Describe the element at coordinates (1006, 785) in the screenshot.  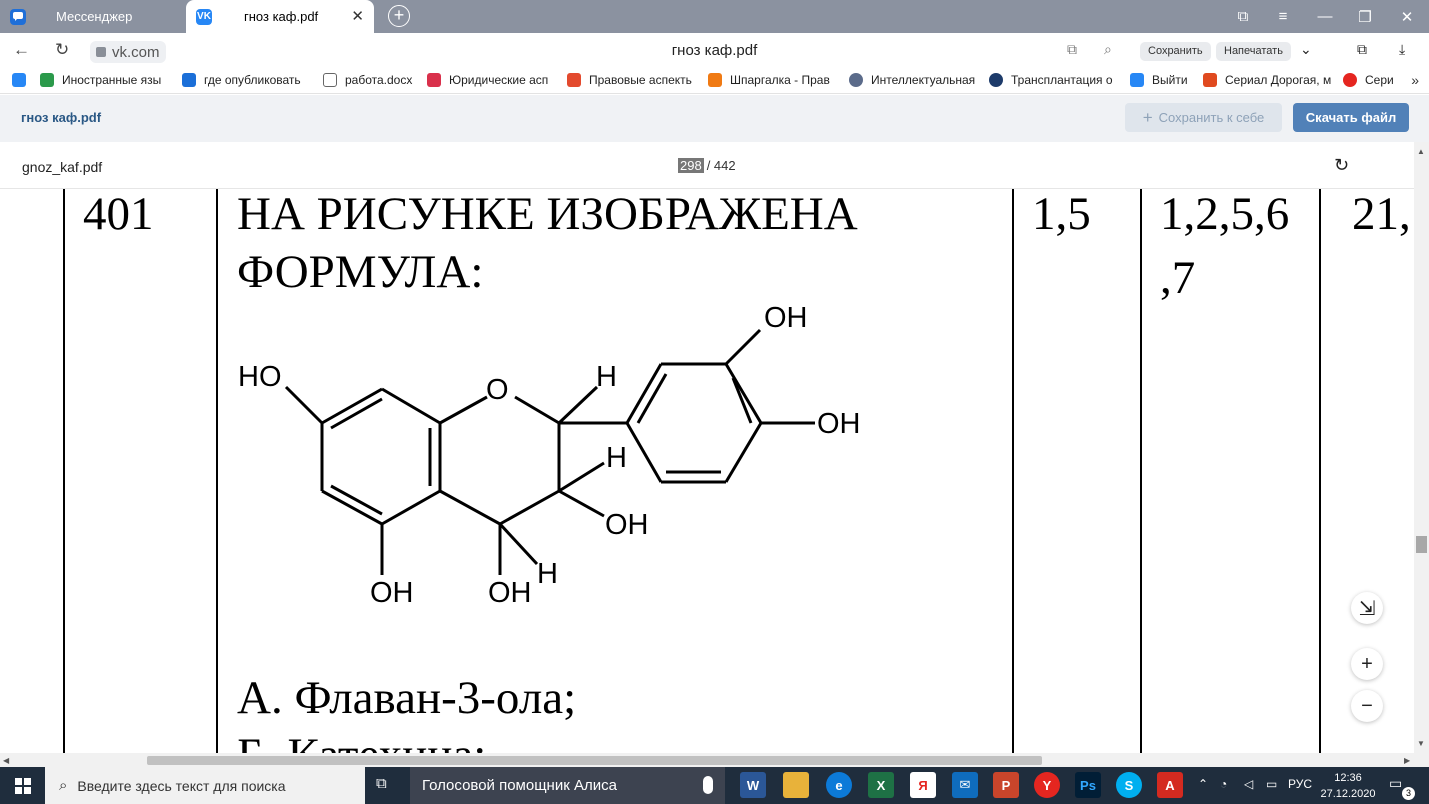
I see `powerpoint-app-icon: P` at that location.